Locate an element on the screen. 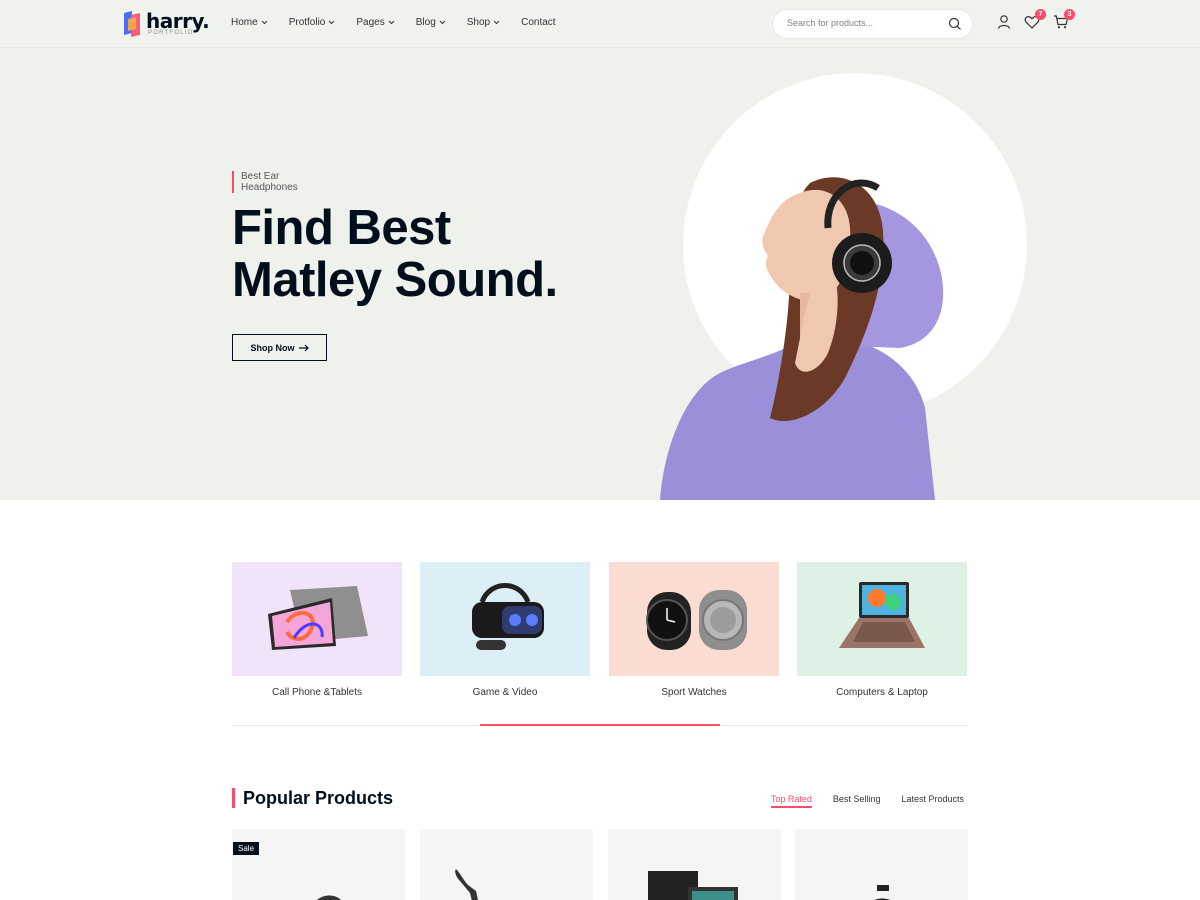 The width and height of the screenshot is (1200, 900). main-nav: Home Protfolio Pages Blog Shop Contact is located at coordinates (404, 22).